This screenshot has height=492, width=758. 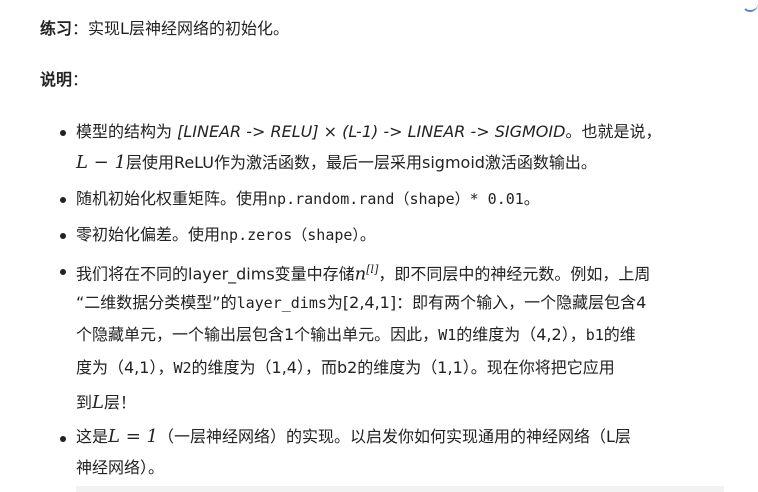 I want to click on bullet-4-line-3: 个隐藏单元，一个输出层包含1个输出单元。因此，W1的维度为（4,2），b1的维, so click(x=356, y=335).